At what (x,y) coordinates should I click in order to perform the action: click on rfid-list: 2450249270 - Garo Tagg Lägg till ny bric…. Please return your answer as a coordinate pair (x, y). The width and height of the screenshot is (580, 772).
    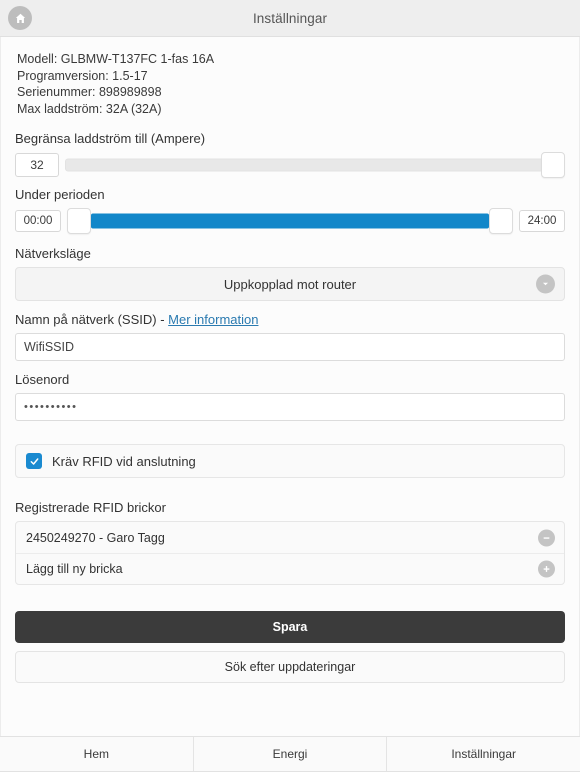
    Looking at the image, I should click on (290, 553).